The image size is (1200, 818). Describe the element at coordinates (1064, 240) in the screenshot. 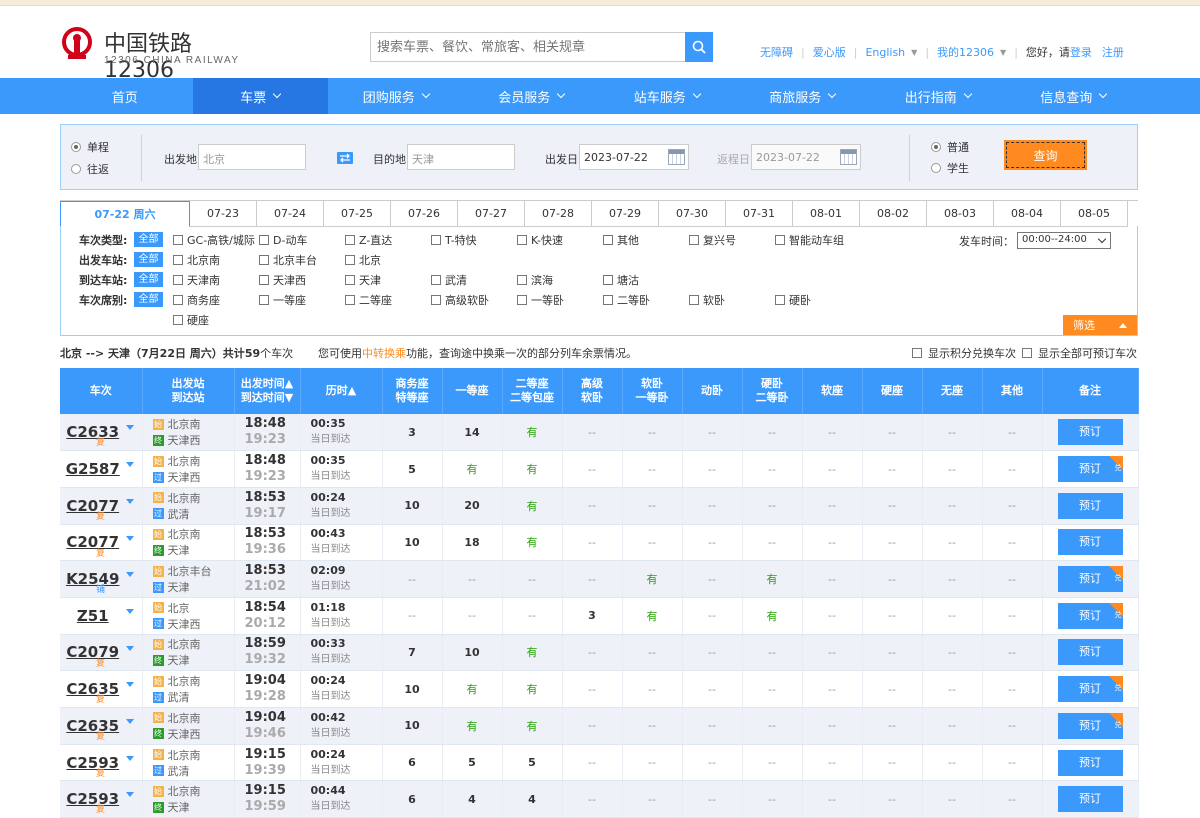

I see `depart-time-select: 00:00--24:00` at that location.